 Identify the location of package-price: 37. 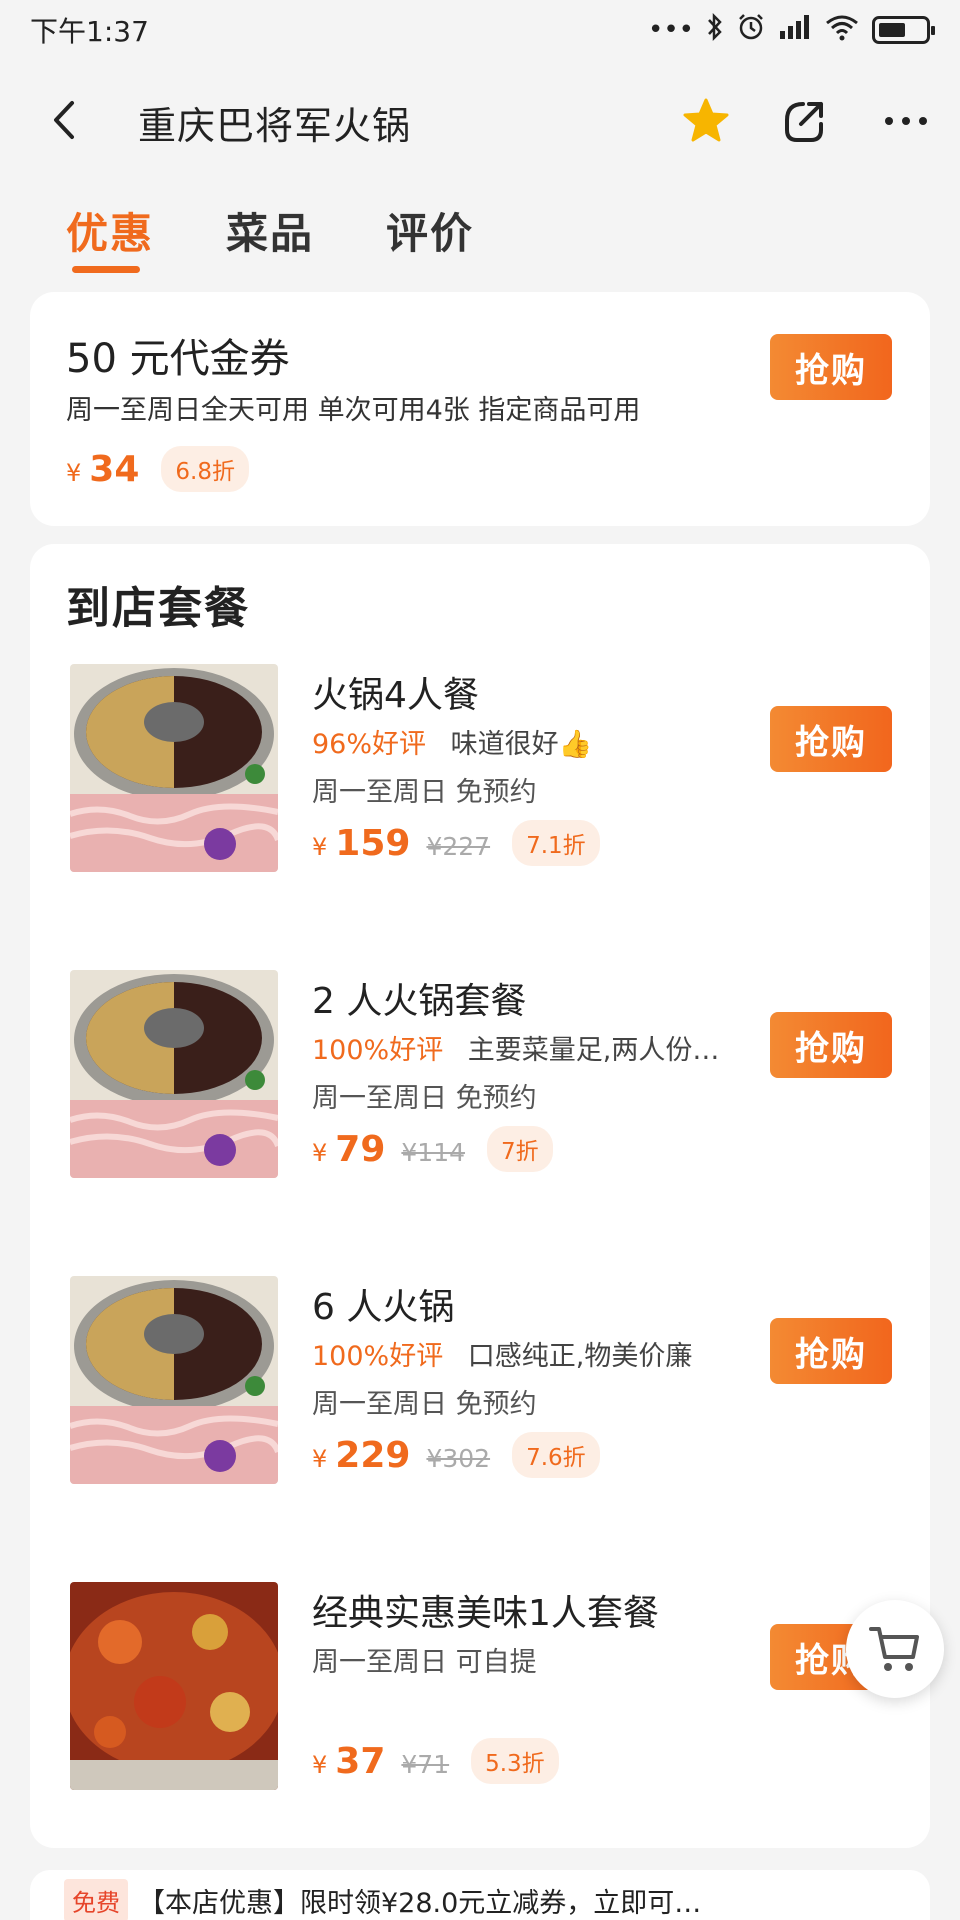
(360, 1761).